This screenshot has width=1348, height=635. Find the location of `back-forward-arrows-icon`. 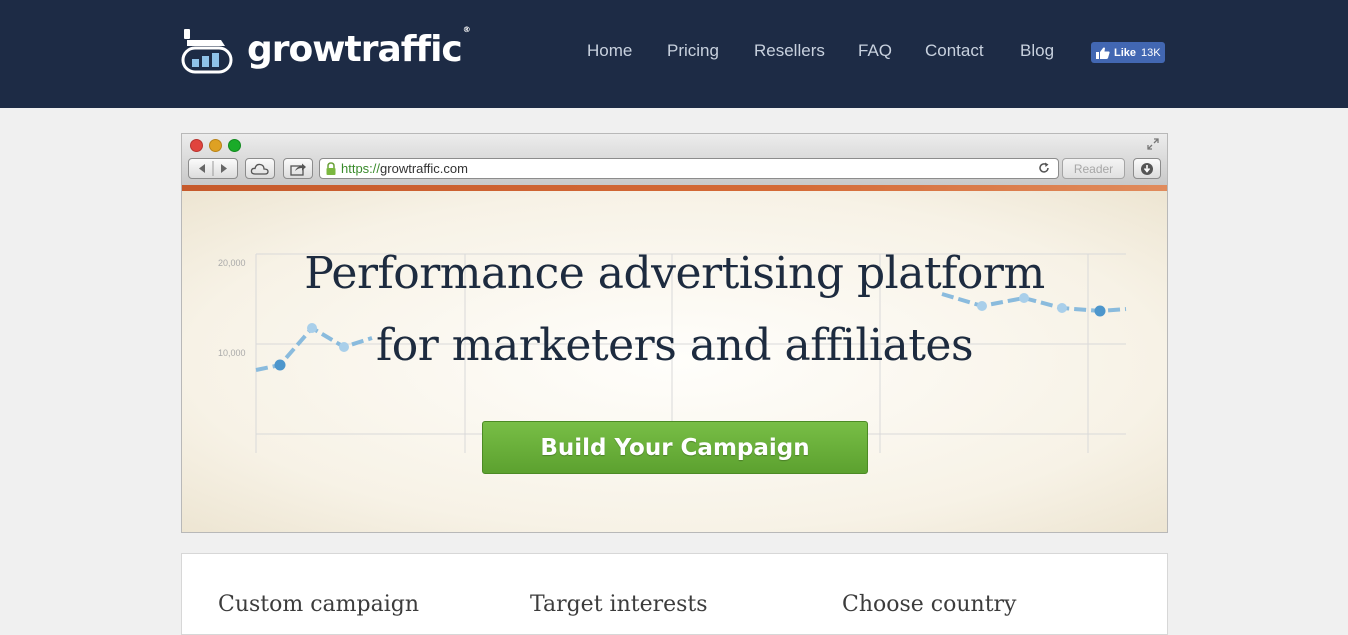

back-forward-arrows-icon is located at coordinates (213, 168).